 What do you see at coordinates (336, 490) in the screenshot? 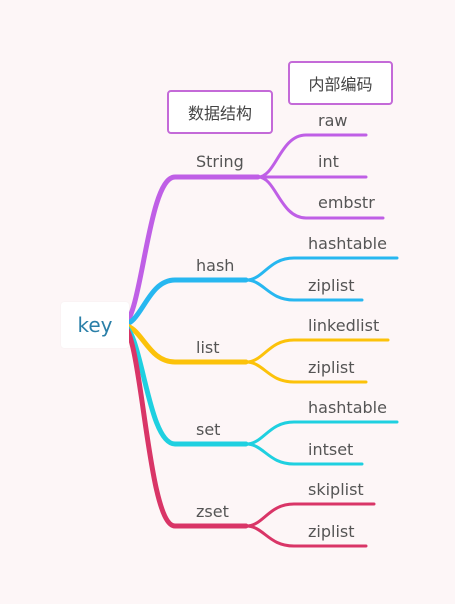
I see `leaf-label-skiplist: skiplist` at bounding box center [336, 490].